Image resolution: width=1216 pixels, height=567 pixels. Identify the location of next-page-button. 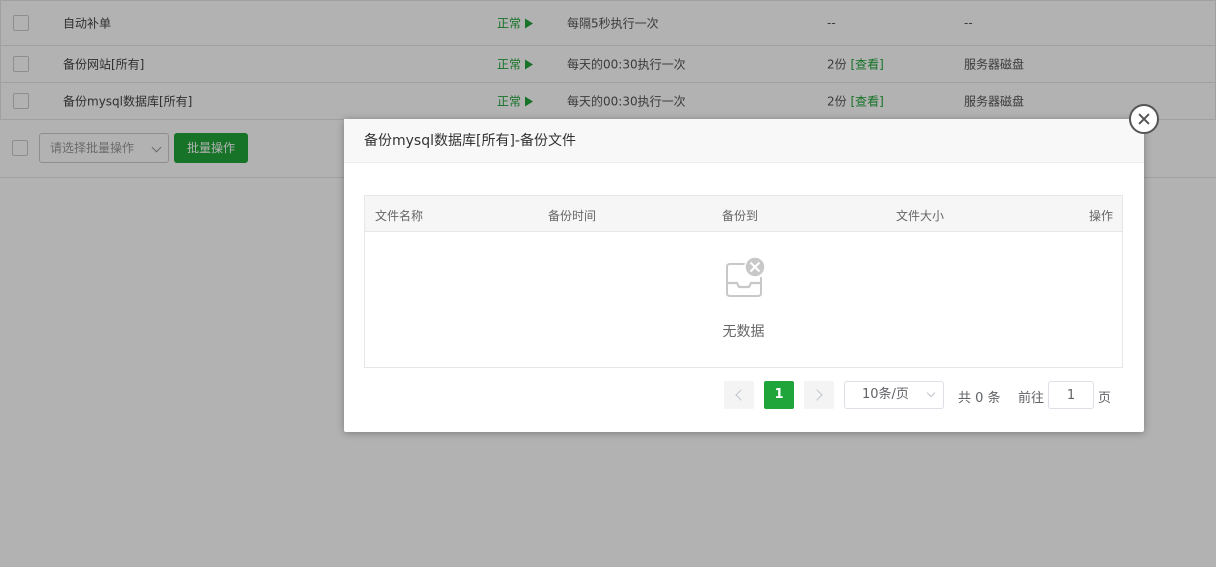
(819, 395).